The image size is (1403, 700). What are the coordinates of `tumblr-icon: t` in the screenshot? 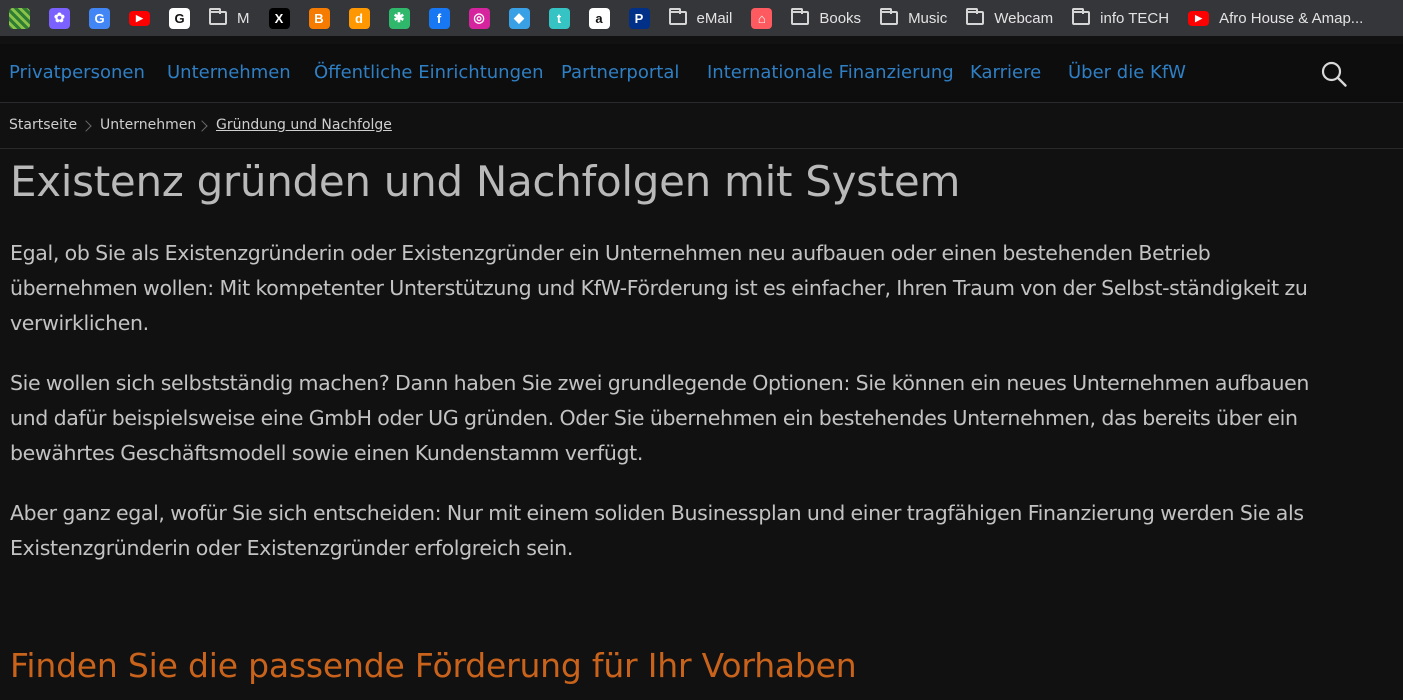 It's located at (559, 18).